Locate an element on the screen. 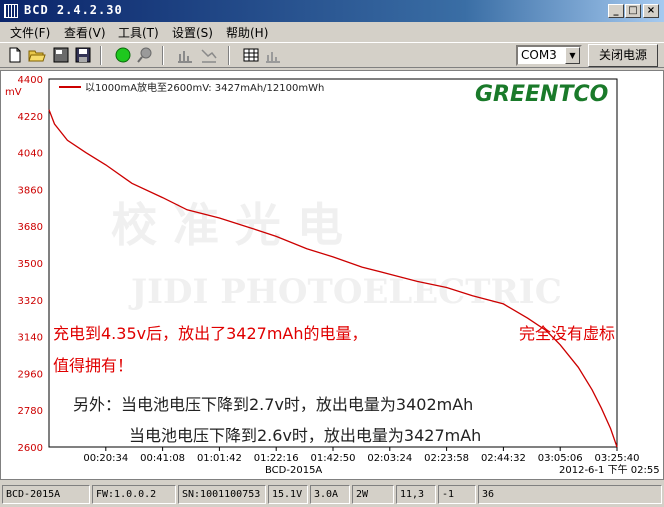 The image size is (664, 507). x-tick-label: 02:23:58 is located at coordinates (446, 458).